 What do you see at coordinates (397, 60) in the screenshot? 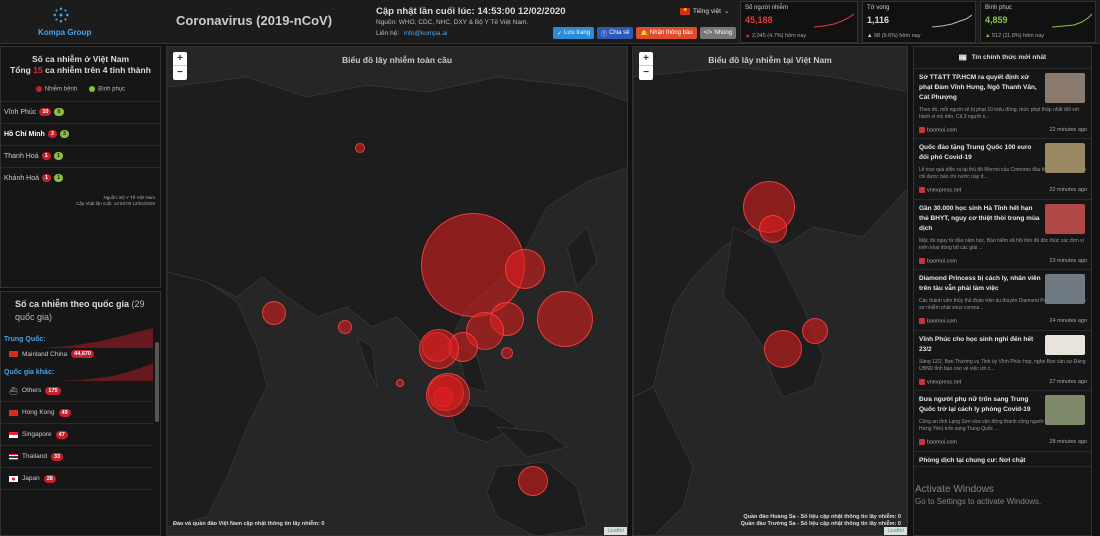
I see `global-map-title: Biểu đồ lây nhiễm toàn cầu` at bounding box center [397, 60].